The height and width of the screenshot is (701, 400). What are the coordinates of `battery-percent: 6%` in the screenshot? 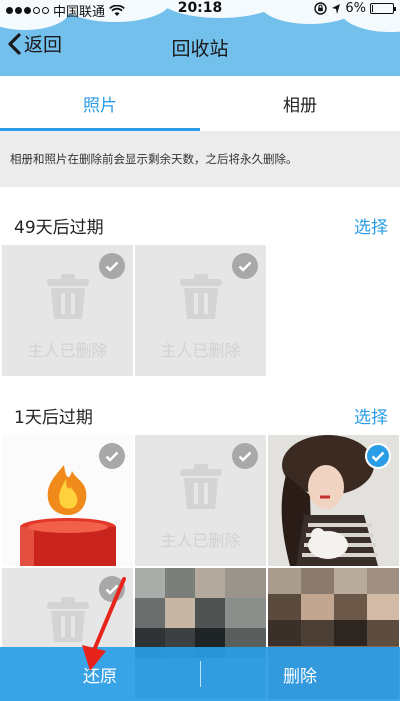 It's located at (355, 8).